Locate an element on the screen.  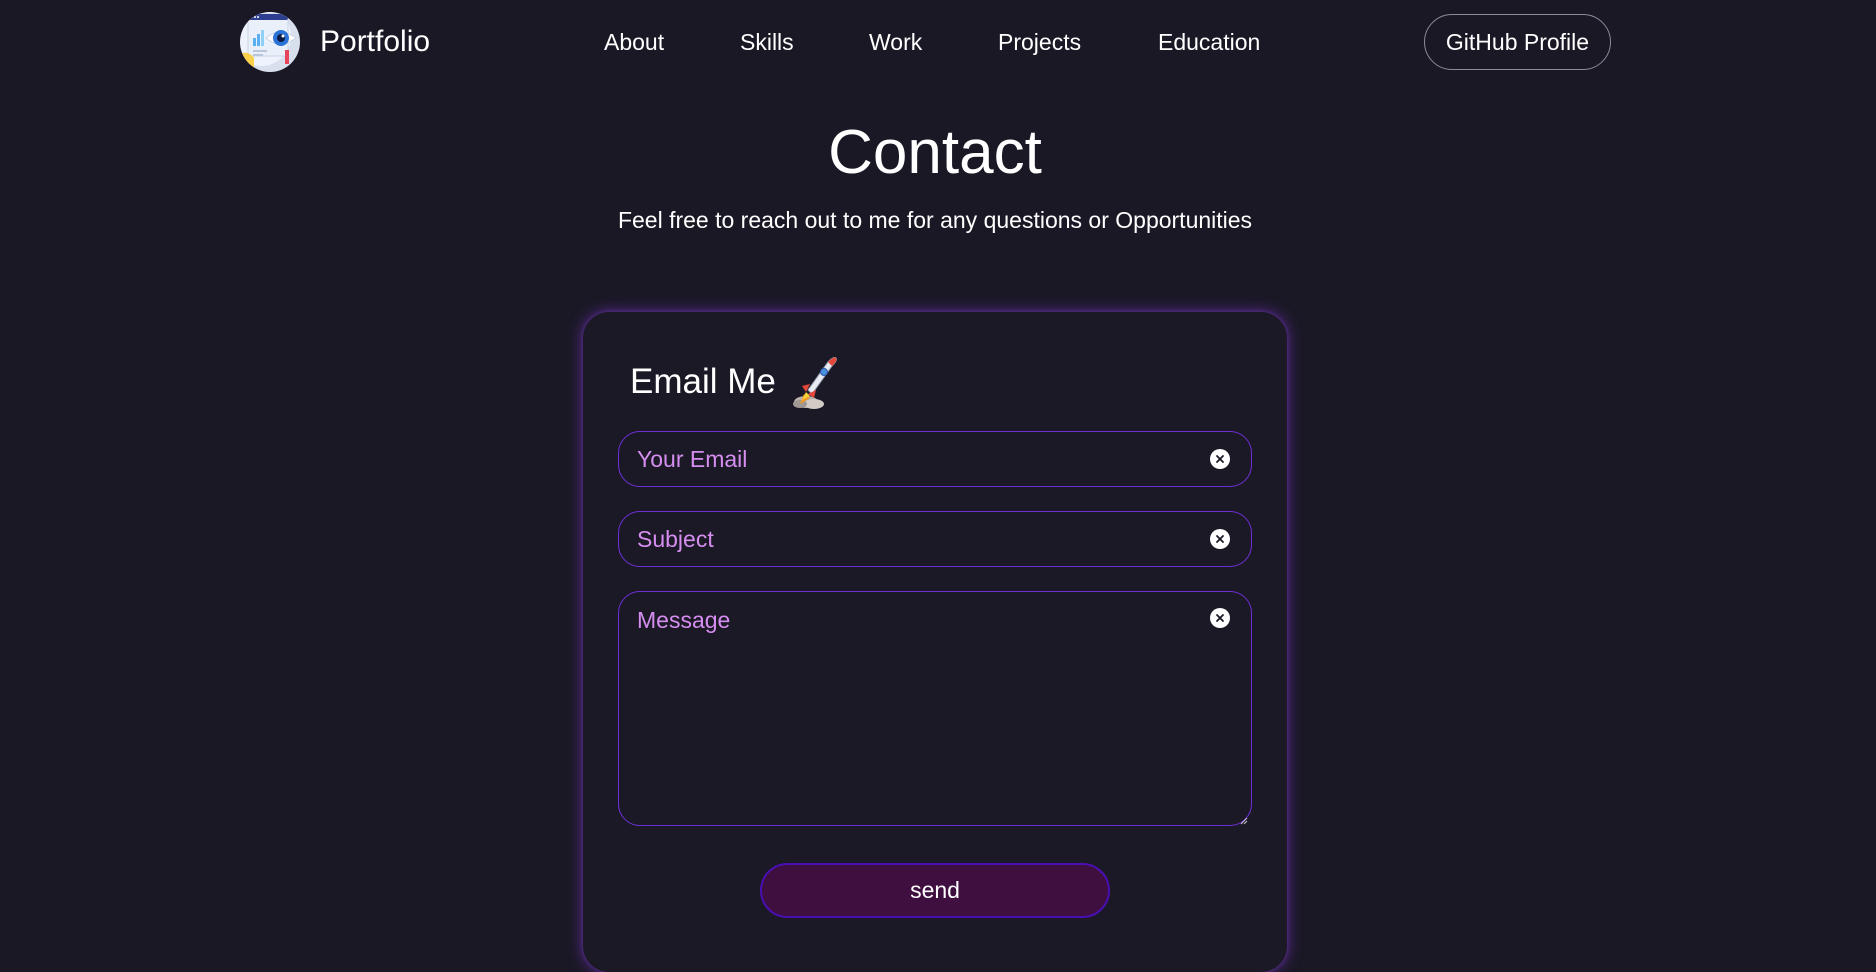
message-field is located at coordinates (935, 708).